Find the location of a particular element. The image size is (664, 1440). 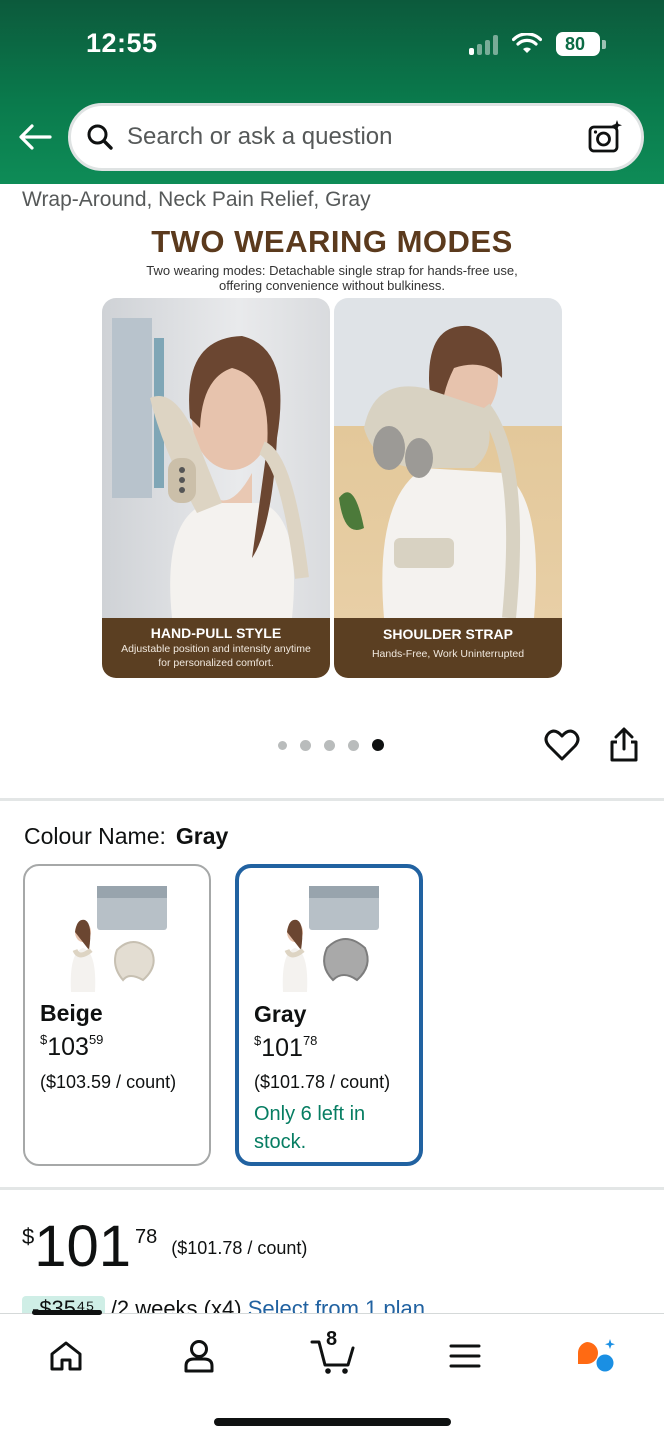

camera-search-icon is located at coordinates (605, 137).